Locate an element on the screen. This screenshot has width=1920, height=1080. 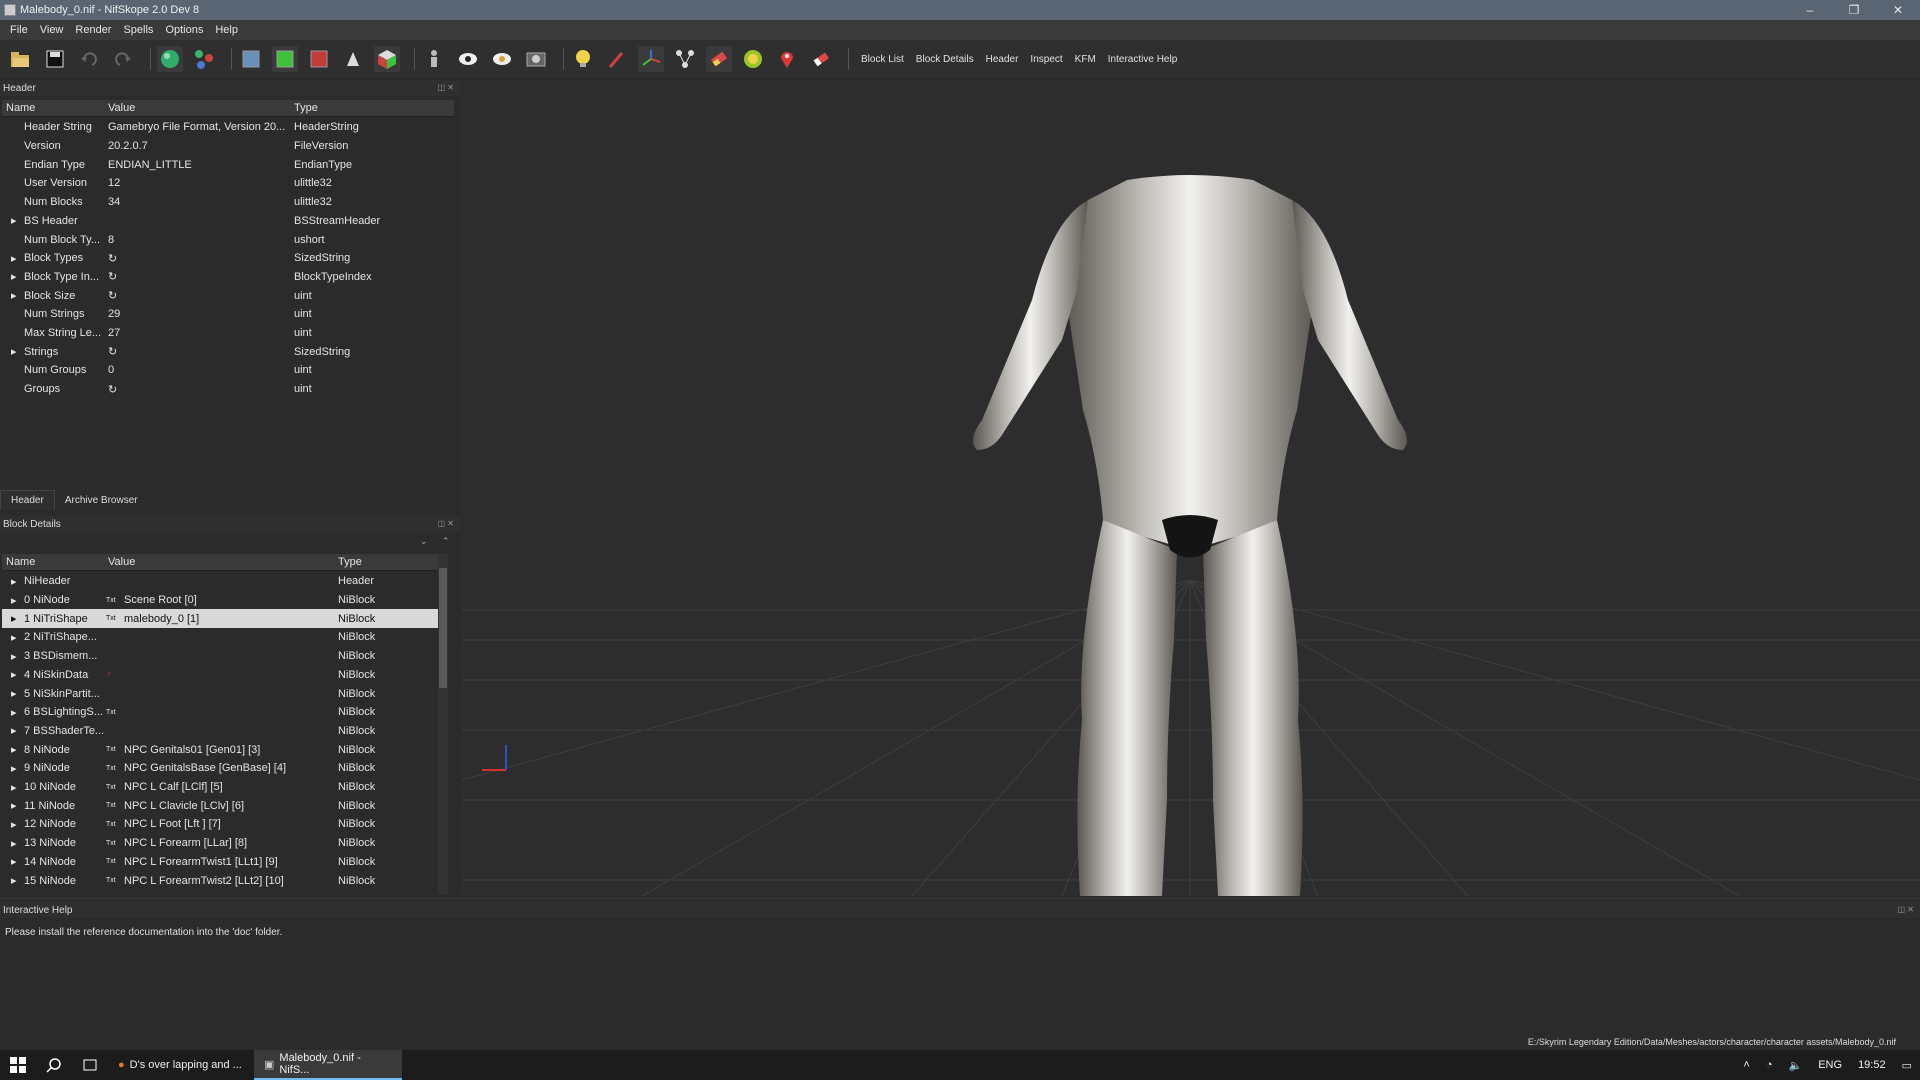
menu-options: Options is located at coordinates (184, 30).